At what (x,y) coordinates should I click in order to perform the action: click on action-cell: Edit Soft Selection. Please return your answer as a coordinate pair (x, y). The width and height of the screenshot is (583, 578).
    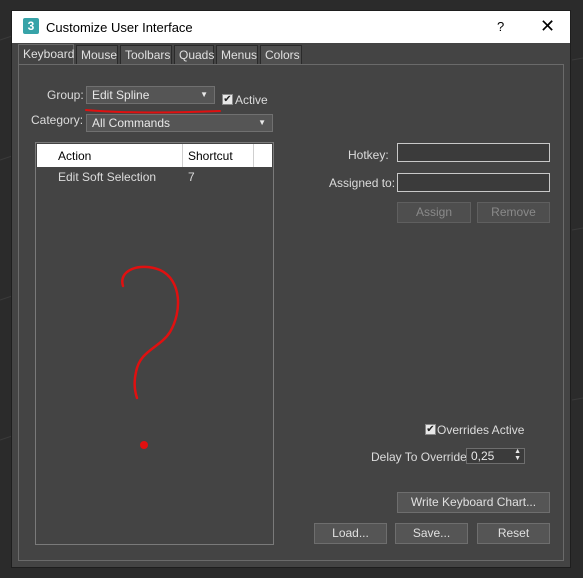
    Looking at the image, I should click on (107, 177).